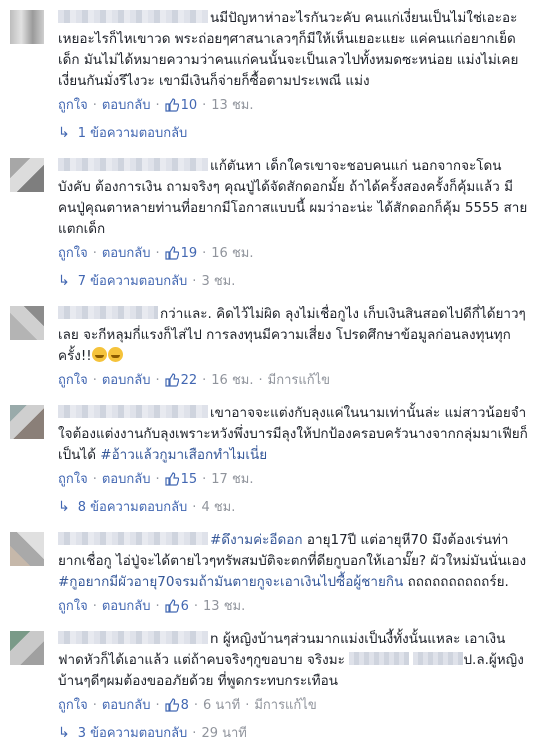 This screenshot has width=539, height=748. Describe the element at coordinates (156, 479) in the screenshot. I see `comment-actions: ถูกใจ · ตอบกลับ · 15 · 17 ชม.` at that location.